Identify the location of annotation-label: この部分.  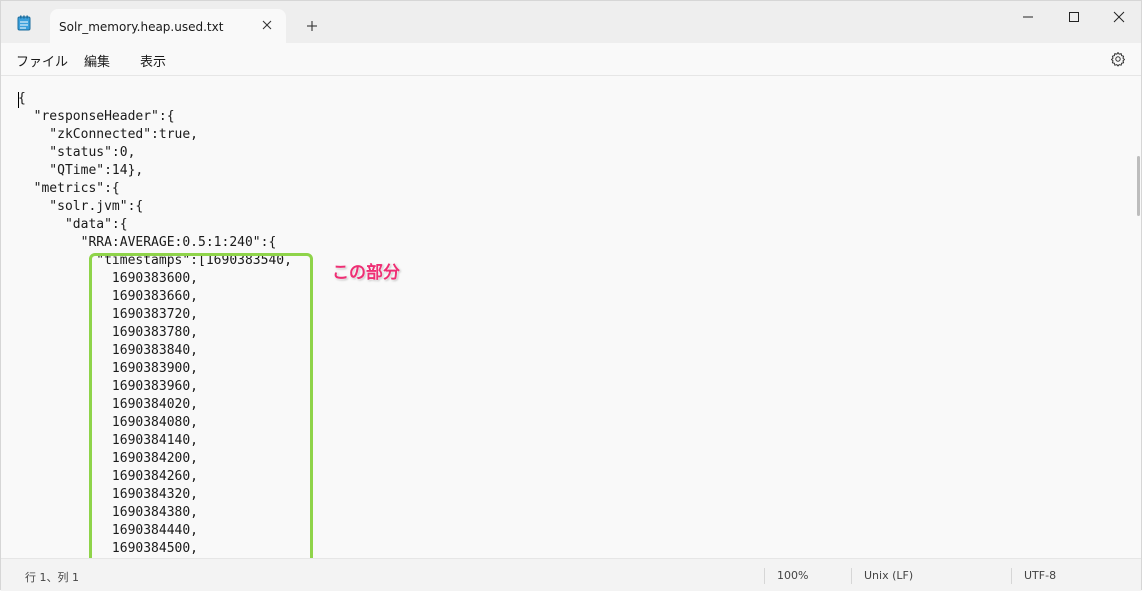
(366, 273).